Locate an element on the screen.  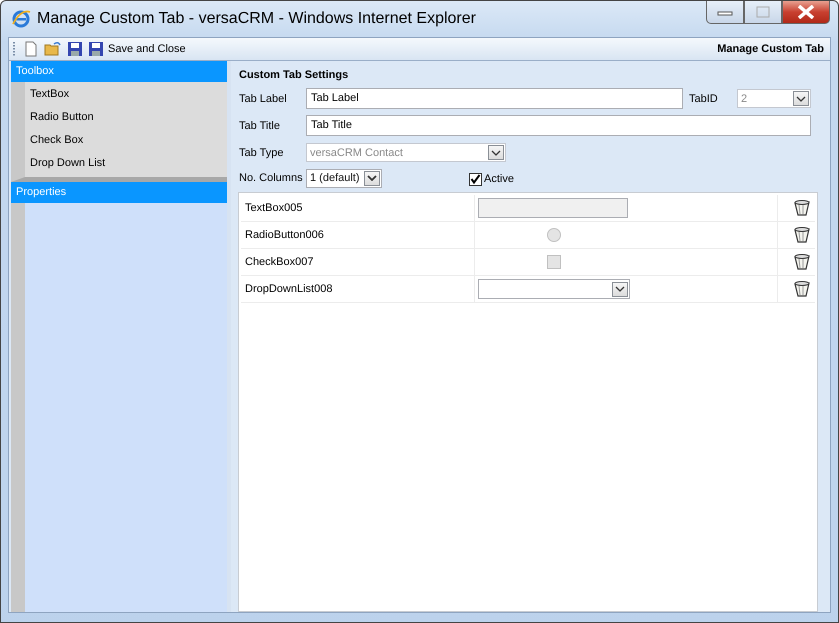
field-label: No. Columns is located at coordinates (271, 178).